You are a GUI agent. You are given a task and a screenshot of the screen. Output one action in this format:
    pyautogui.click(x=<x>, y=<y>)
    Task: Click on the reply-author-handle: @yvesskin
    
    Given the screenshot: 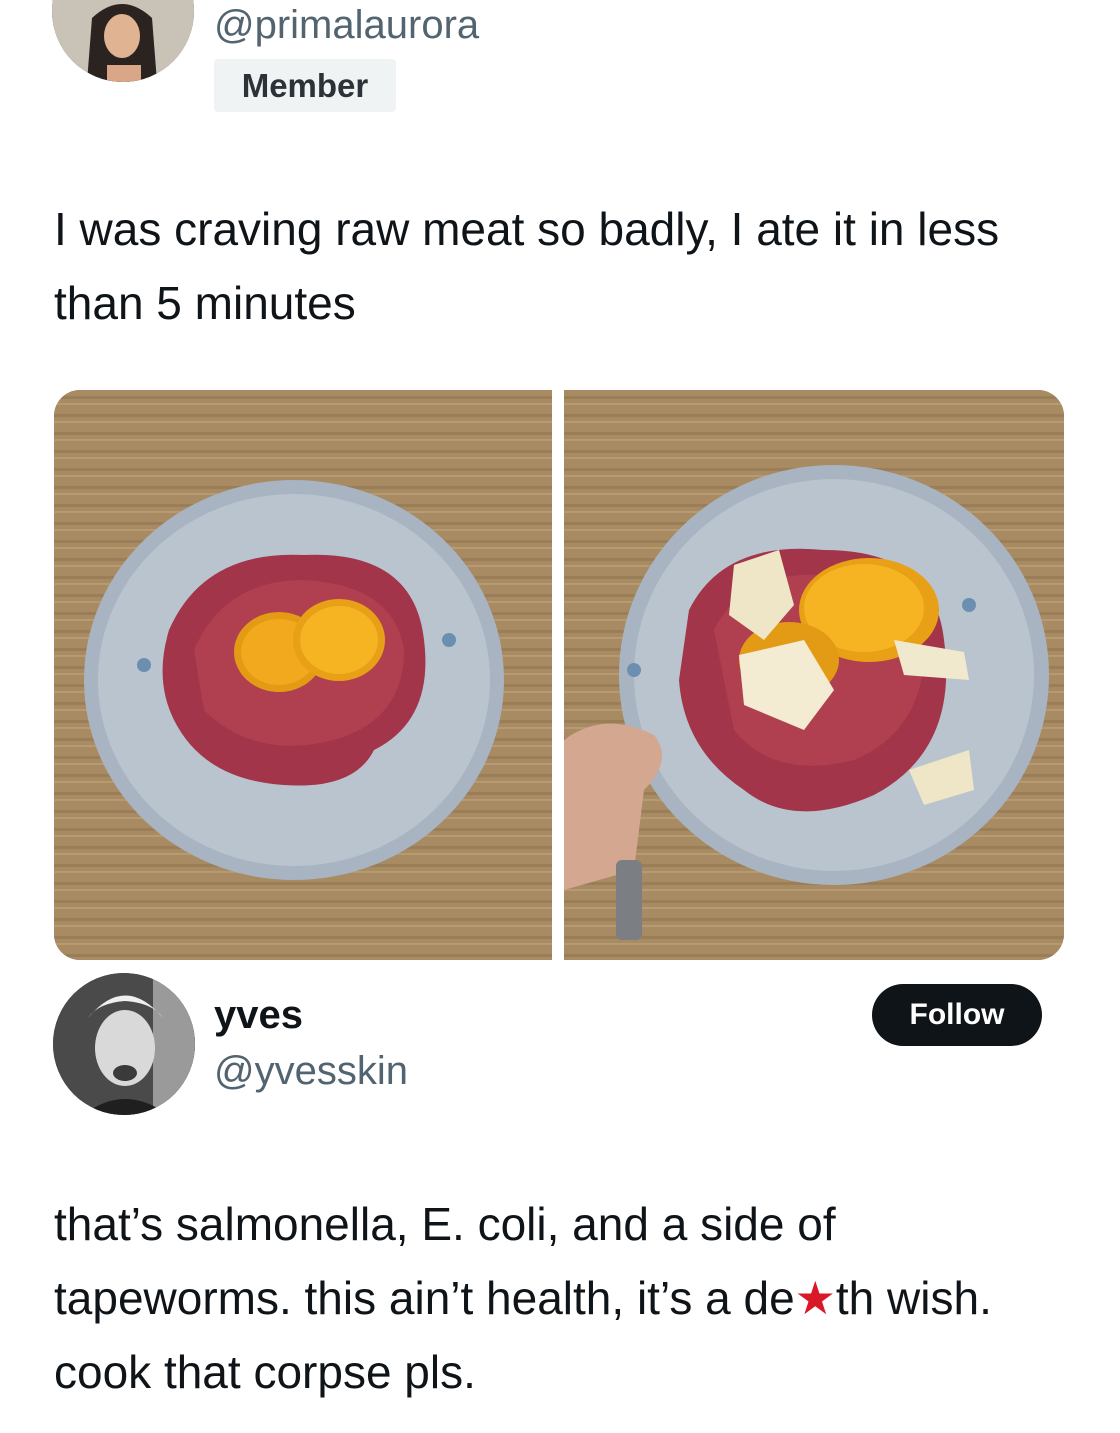 What is the action you would take?
    pyautogui.click(x=311, y=1071)
    